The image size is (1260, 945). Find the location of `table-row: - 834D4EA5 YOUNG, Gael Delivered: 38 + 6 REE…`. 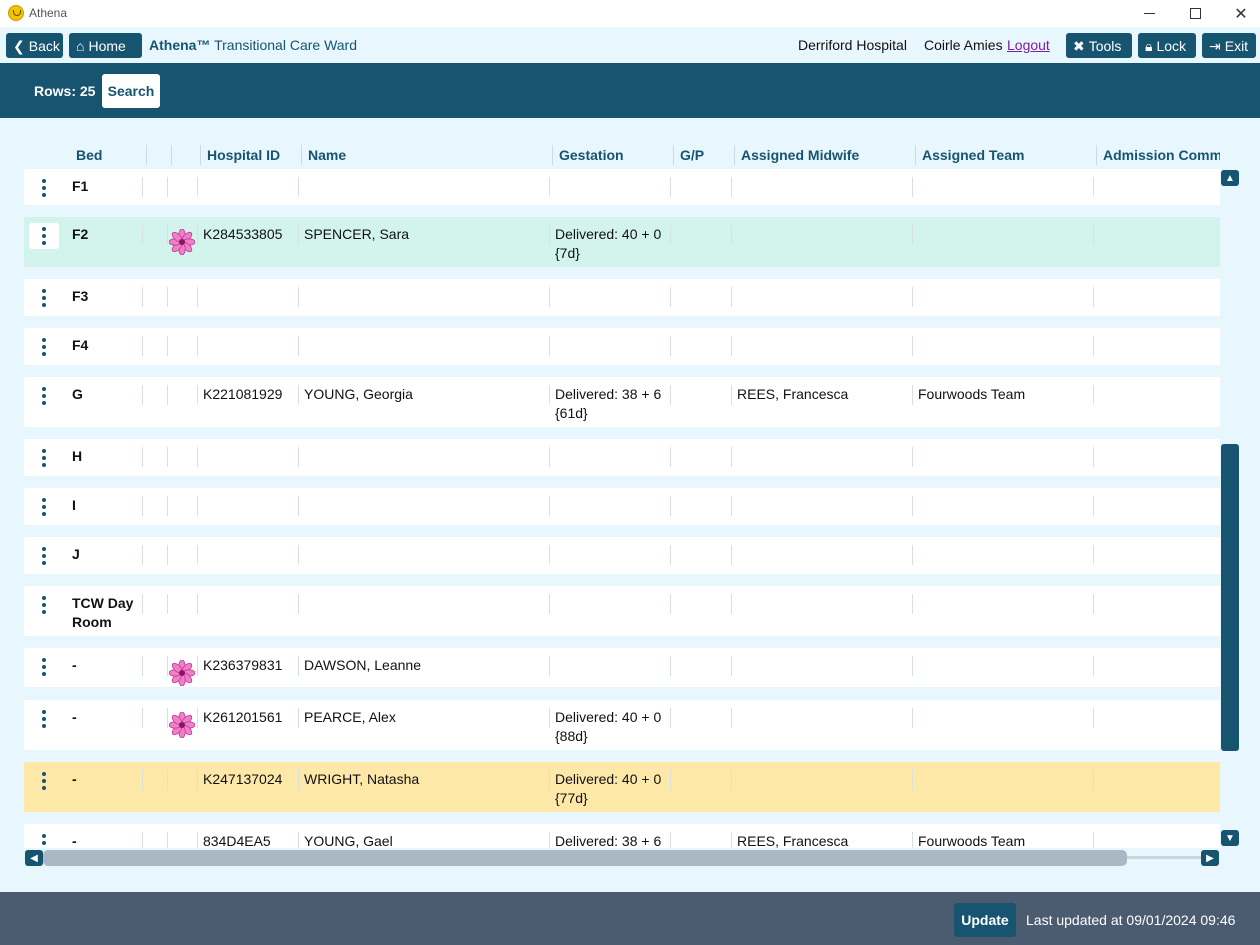

table-row: - 834D4EA5 YOUNG, Gael Delivered: 38 + 6 REE… is located at coordinates (622, 836).